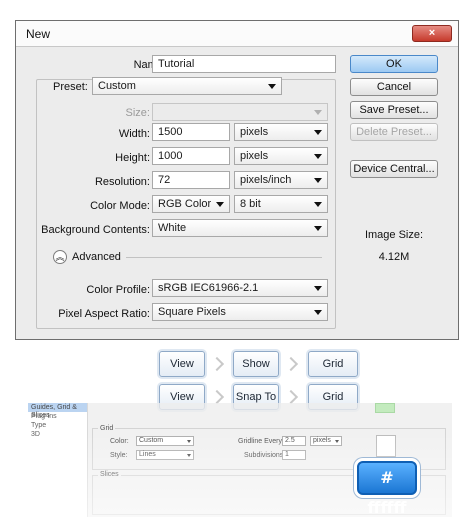 The height and width of the screenshot is (517, 474). I want to click on background-contents-select: White, so click(240, 228).